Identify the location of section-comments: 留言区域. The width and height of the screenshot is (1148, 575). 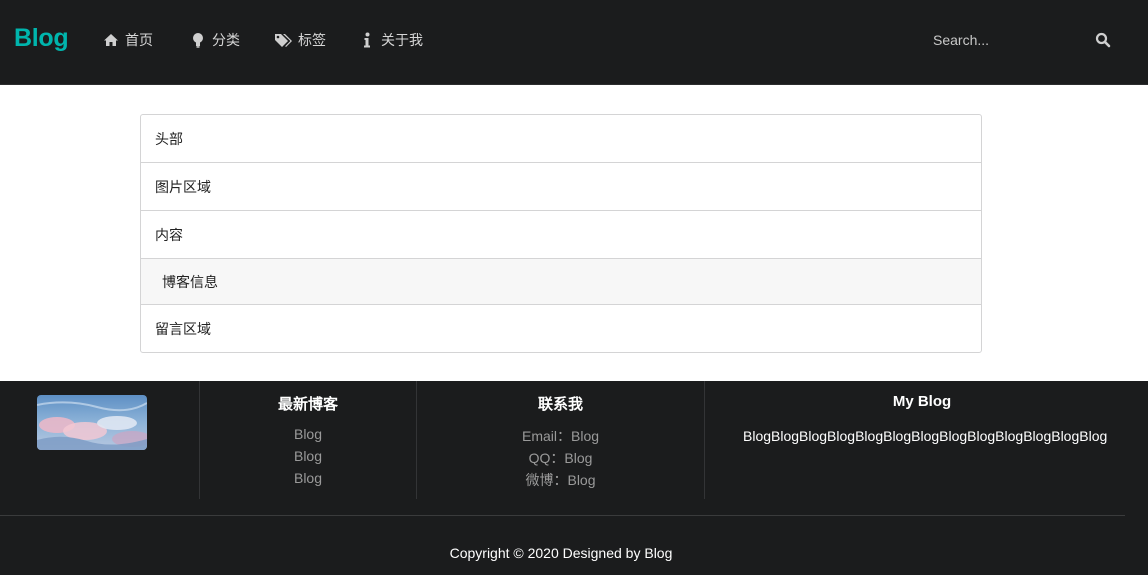
(183, 328).